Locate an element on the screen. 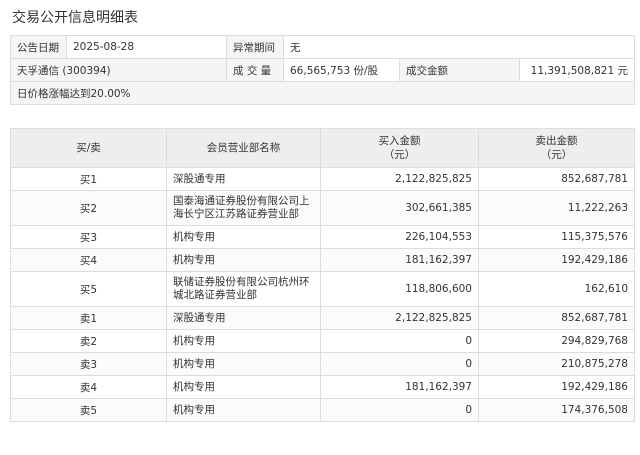 The width and height of the screenshot is (640, 455). amount-label: 成交金额 is located at coordinates (459, 70).